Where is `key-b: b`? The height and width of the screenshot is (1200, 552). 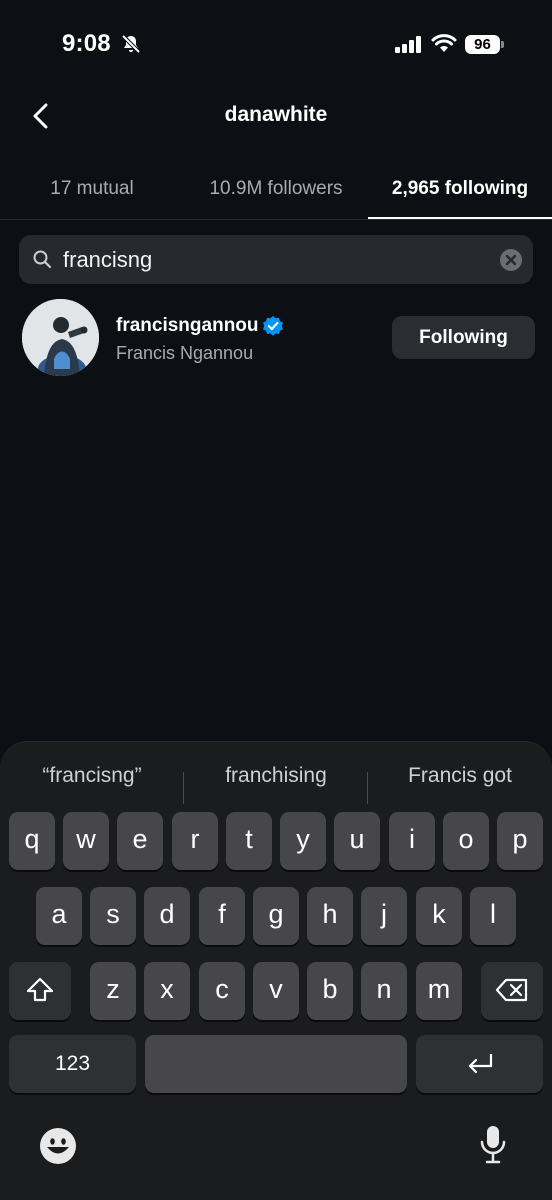 key-b: b is located at coordinates (330, 991).